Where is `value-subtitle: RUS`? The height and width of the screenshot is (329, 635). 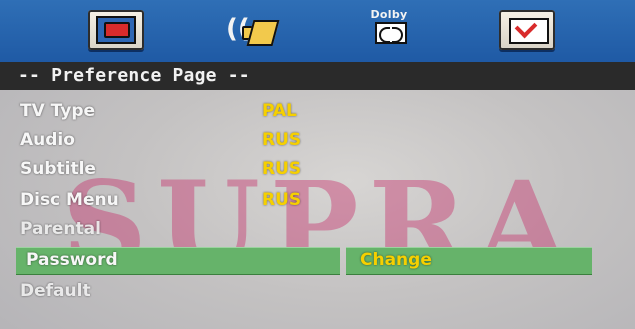
value-subtitle: RUS is located at coordinates (281, 169).